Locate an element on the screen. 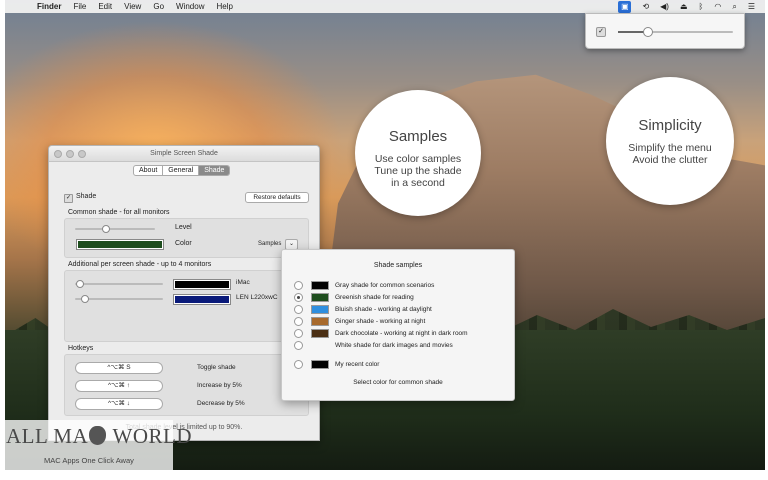 The height and width of the screenshot is (480, 768). tab-about: About is located at coordinates (149, 170).